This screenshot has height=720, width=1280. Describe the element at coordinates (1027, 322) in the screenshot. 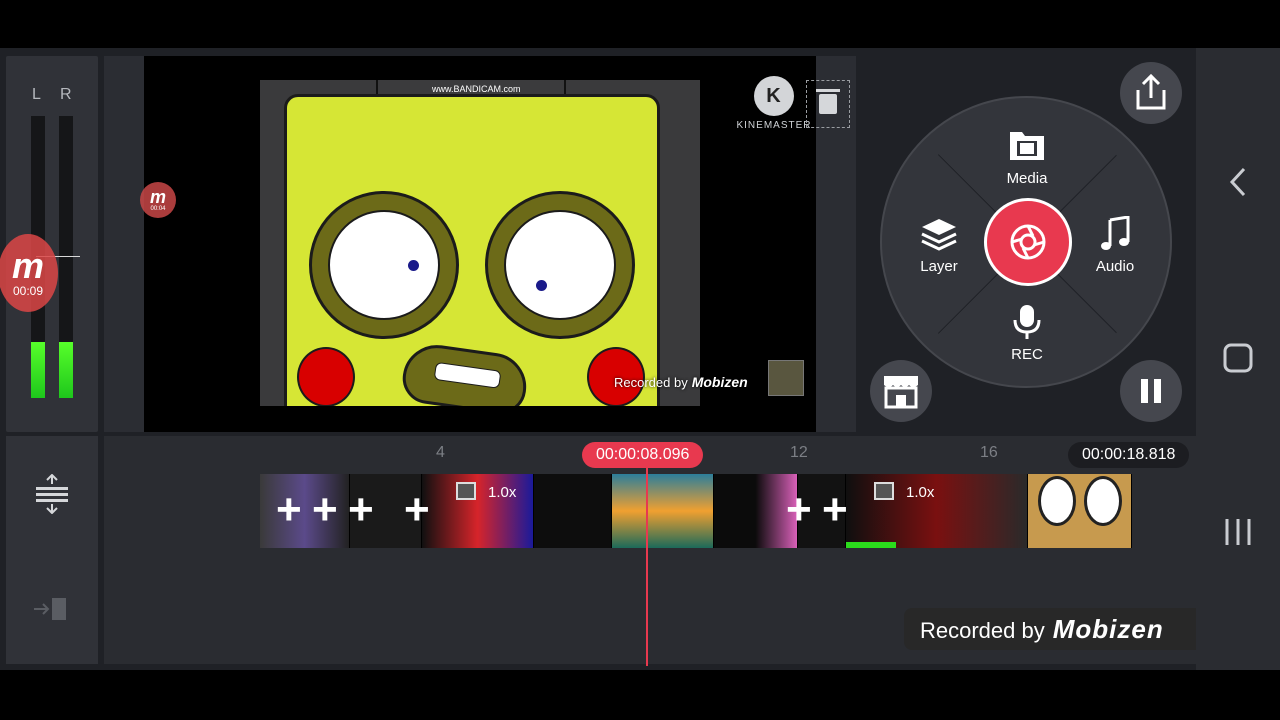

I see `microphone-icon` at that location.